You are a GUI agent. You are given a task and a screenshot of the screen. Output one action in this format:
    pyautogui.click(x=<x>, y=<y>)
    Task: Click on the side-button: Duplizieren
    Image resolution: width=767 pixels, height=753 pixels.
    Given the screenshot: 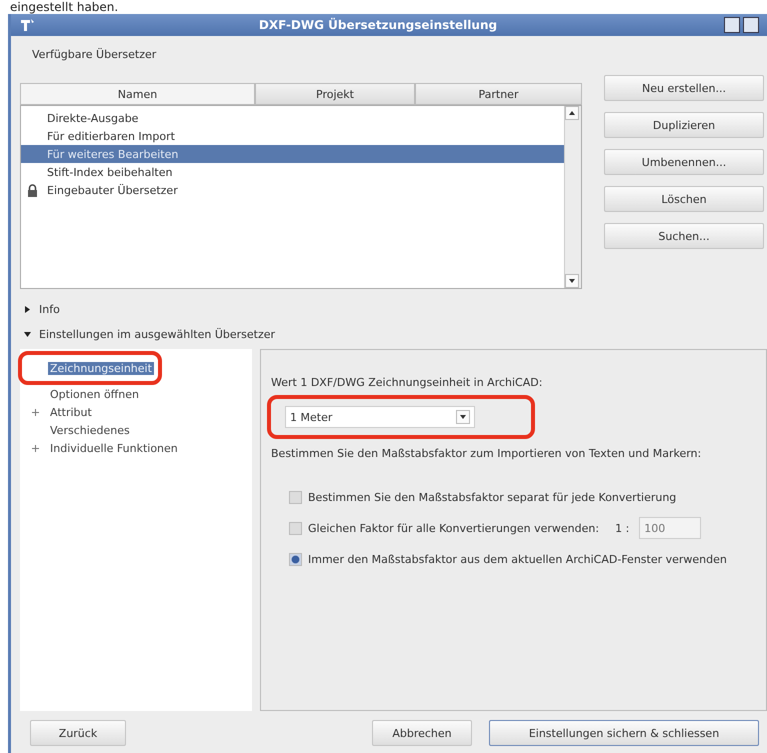 What is the action you would take?
    pyautogui.click(x=684, y=125)
    